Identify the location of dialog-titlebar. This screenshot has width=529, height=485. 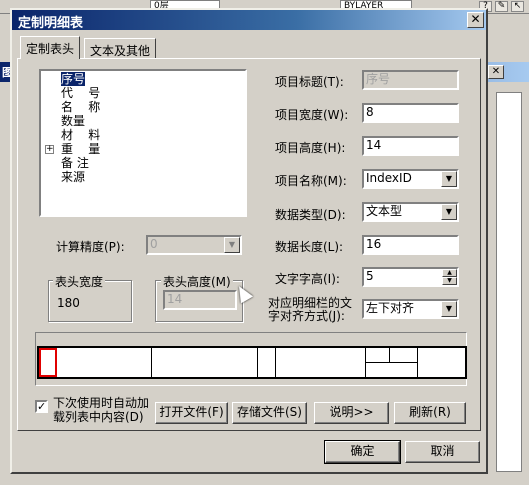
(249, 20).